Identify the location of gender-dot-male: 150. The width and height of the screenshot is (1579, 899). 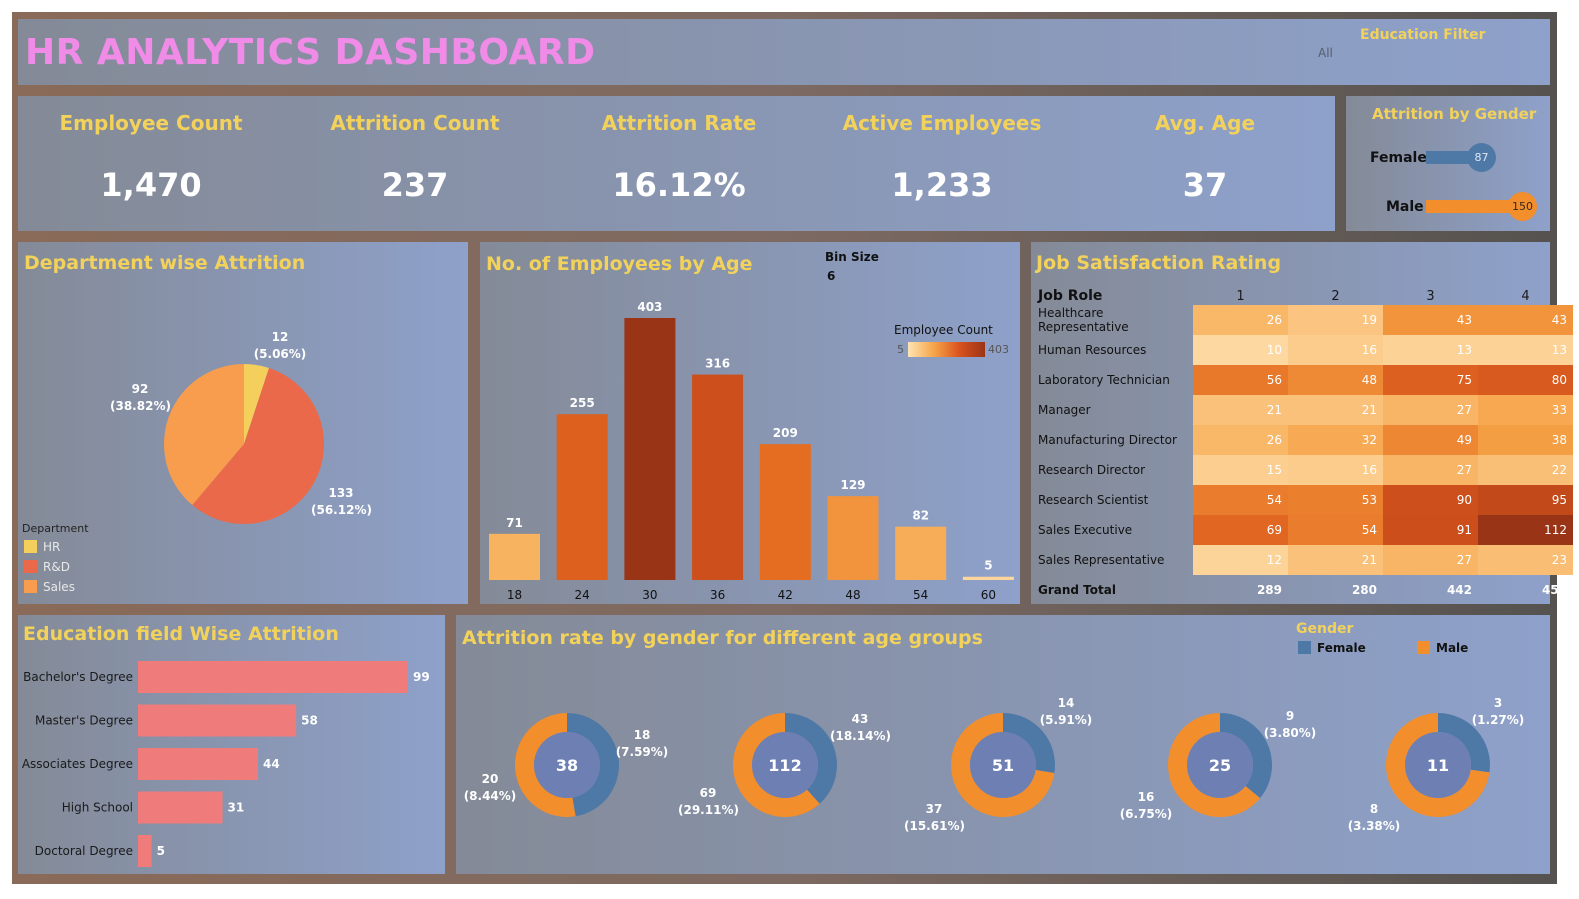
(1522, 206).